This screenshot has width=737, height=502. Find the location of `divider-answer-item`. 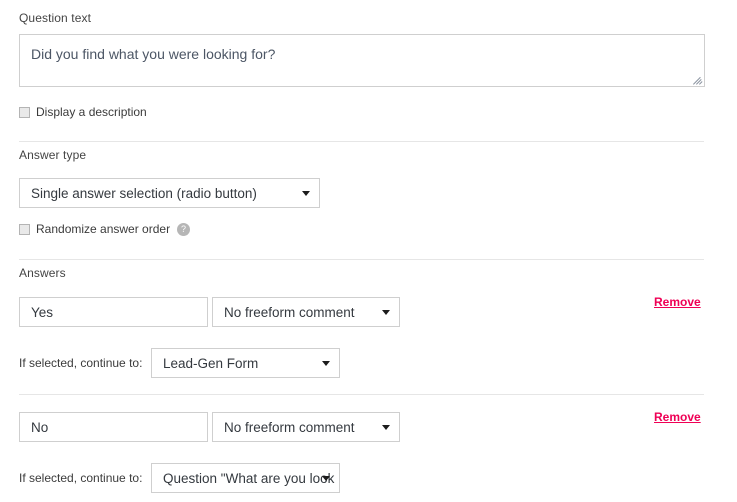

divider-answer-item is located at coordinates (361, 394).